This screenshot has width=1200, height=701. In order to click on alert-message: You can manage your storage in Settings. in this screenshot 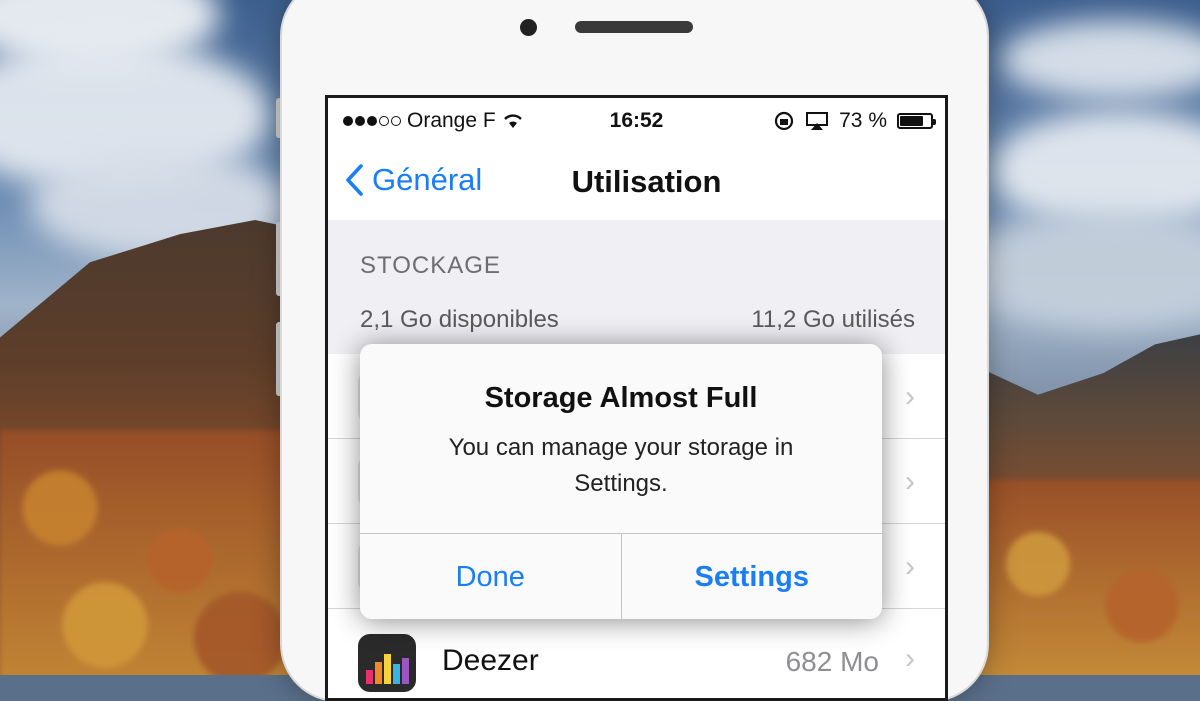, I will do `click(621, 465)`.